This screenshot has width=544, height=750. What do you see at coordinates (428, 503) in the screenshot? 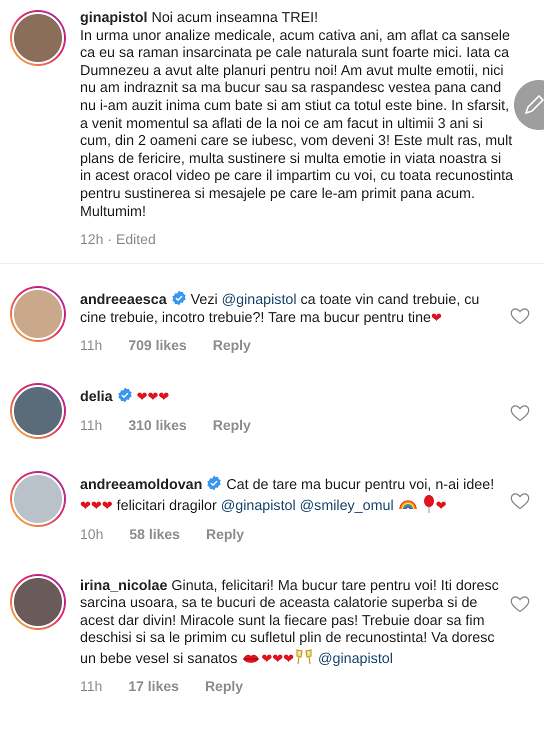
I see `balloon-icon` at bounding box center [428, 503].